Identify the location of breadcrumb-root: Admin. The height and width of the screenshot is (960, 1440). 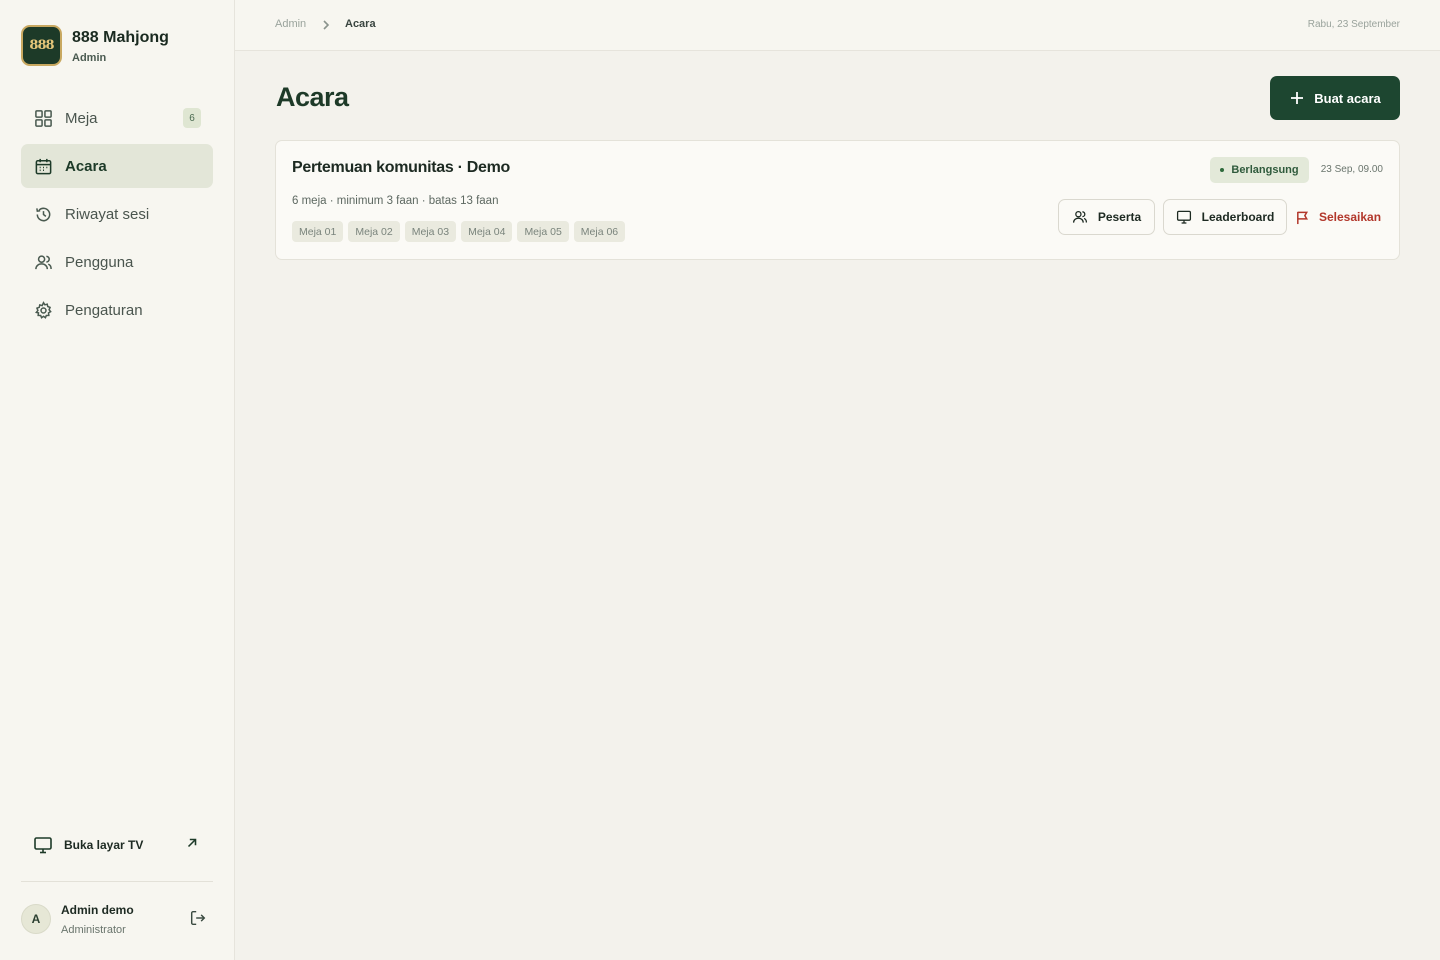
(290, 24).